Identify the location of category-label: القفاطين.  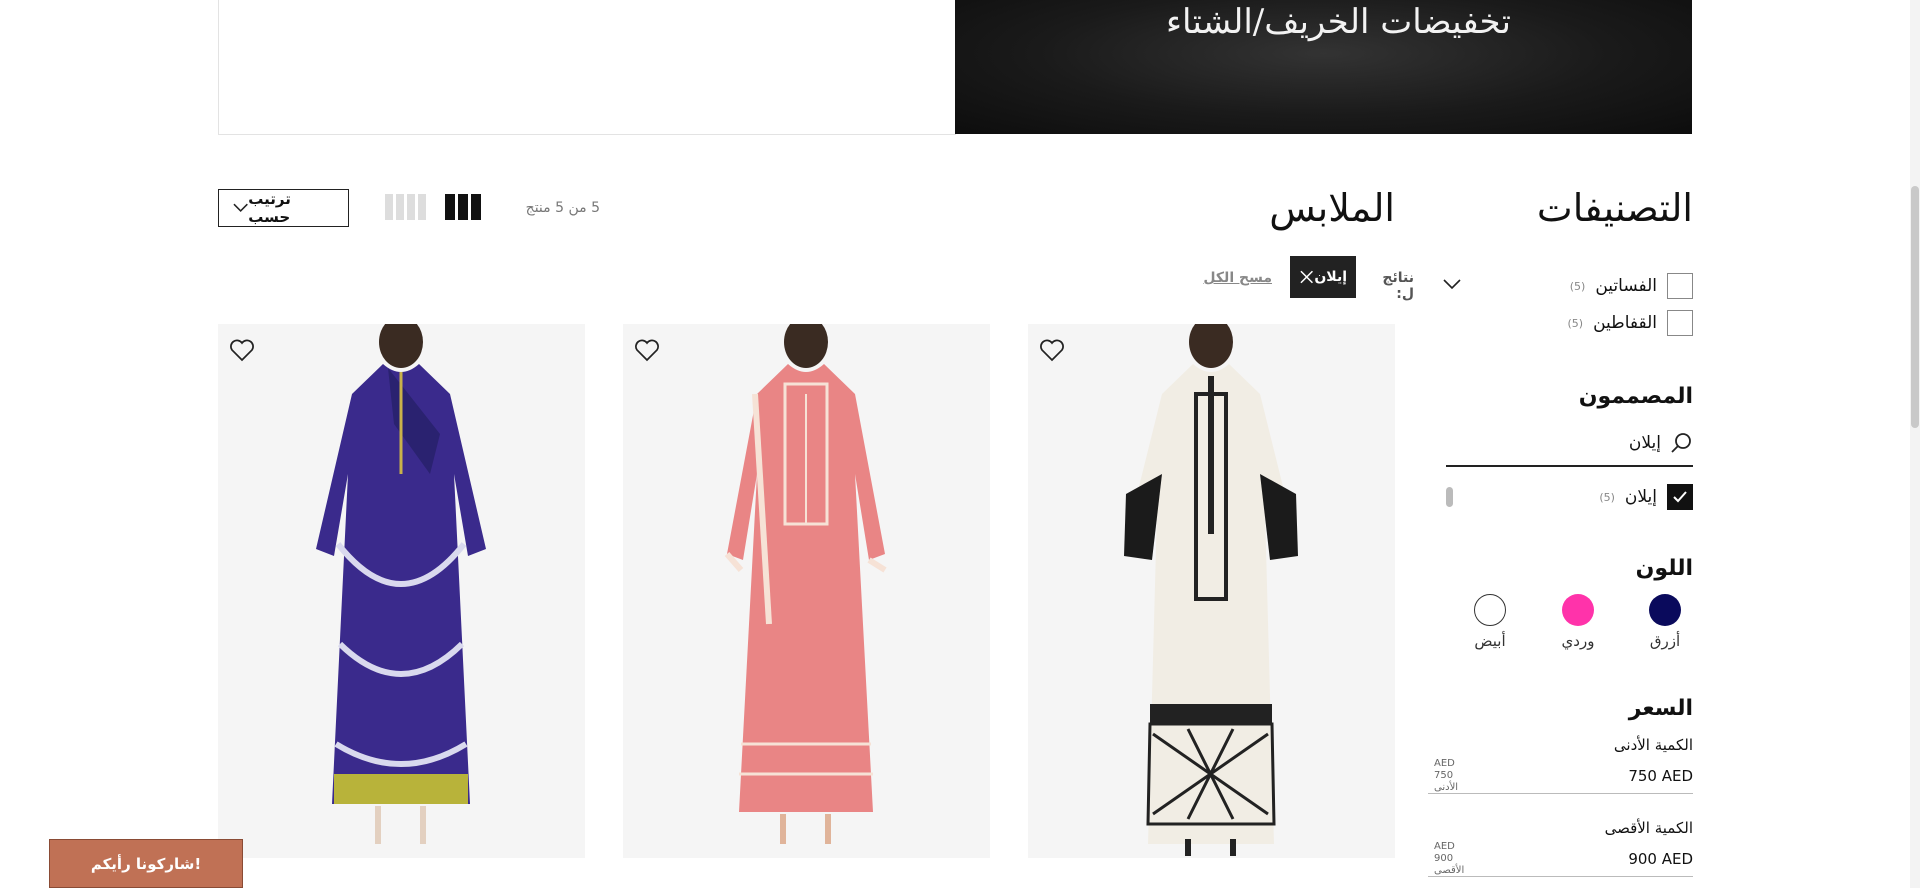
(1625, 323).